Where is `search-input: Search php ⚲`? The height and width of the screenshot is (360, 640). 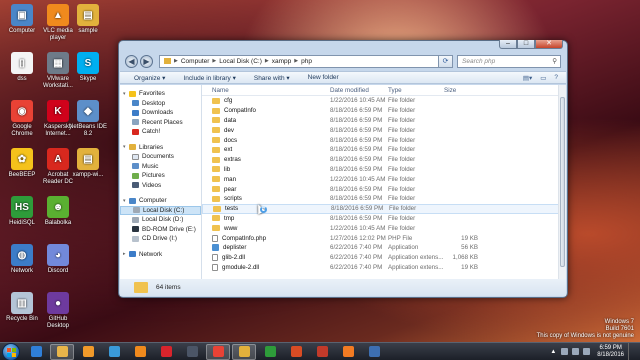
search-input: Search php ⚲ is located at coordinates (509, 61).